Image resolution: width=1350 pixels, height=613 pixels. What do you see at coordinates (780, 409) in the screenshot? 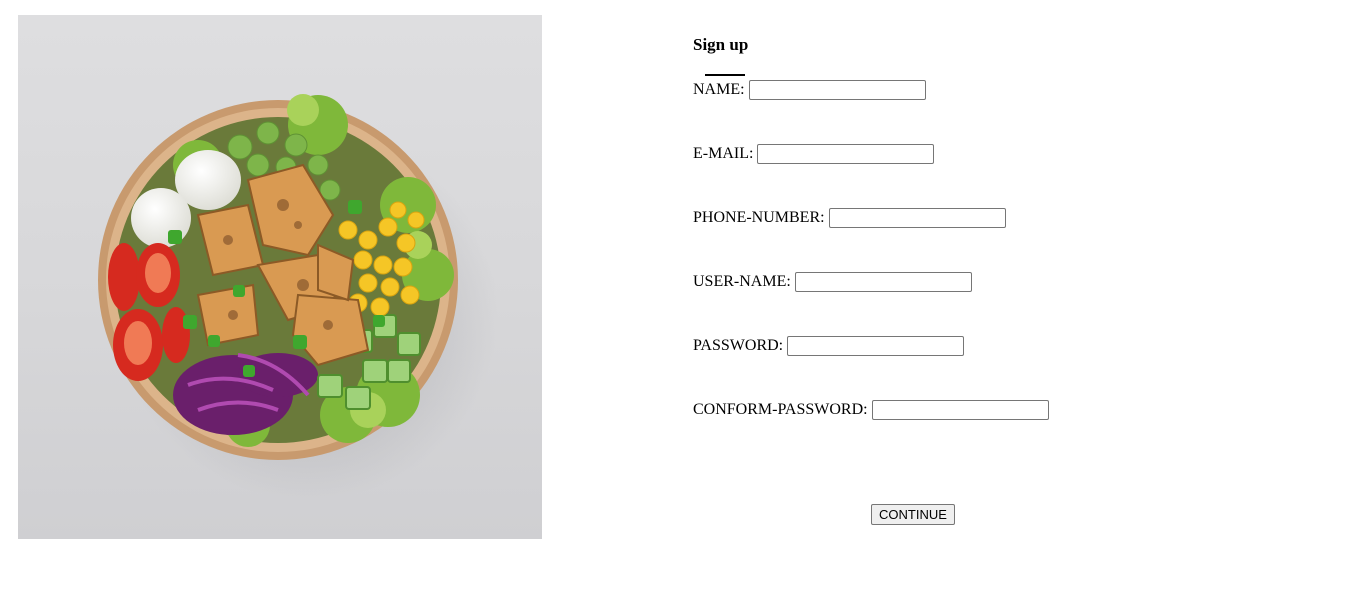
I see `confirm-password-label: CONFORM-PASSWORD:` at bounding box center [780, 409].